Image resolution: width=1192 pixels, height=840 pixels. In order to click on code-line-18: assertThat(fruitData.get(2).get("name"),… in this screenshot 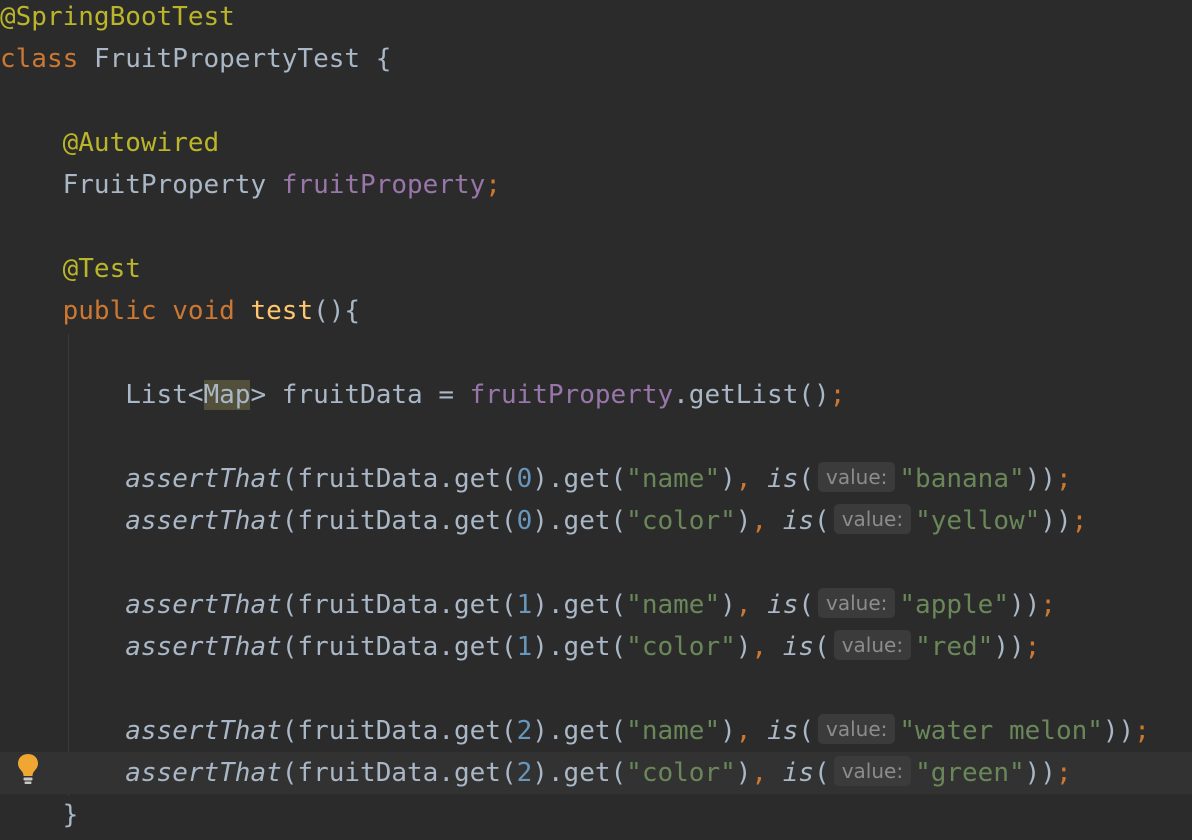, I will do `click(596, 731)`.